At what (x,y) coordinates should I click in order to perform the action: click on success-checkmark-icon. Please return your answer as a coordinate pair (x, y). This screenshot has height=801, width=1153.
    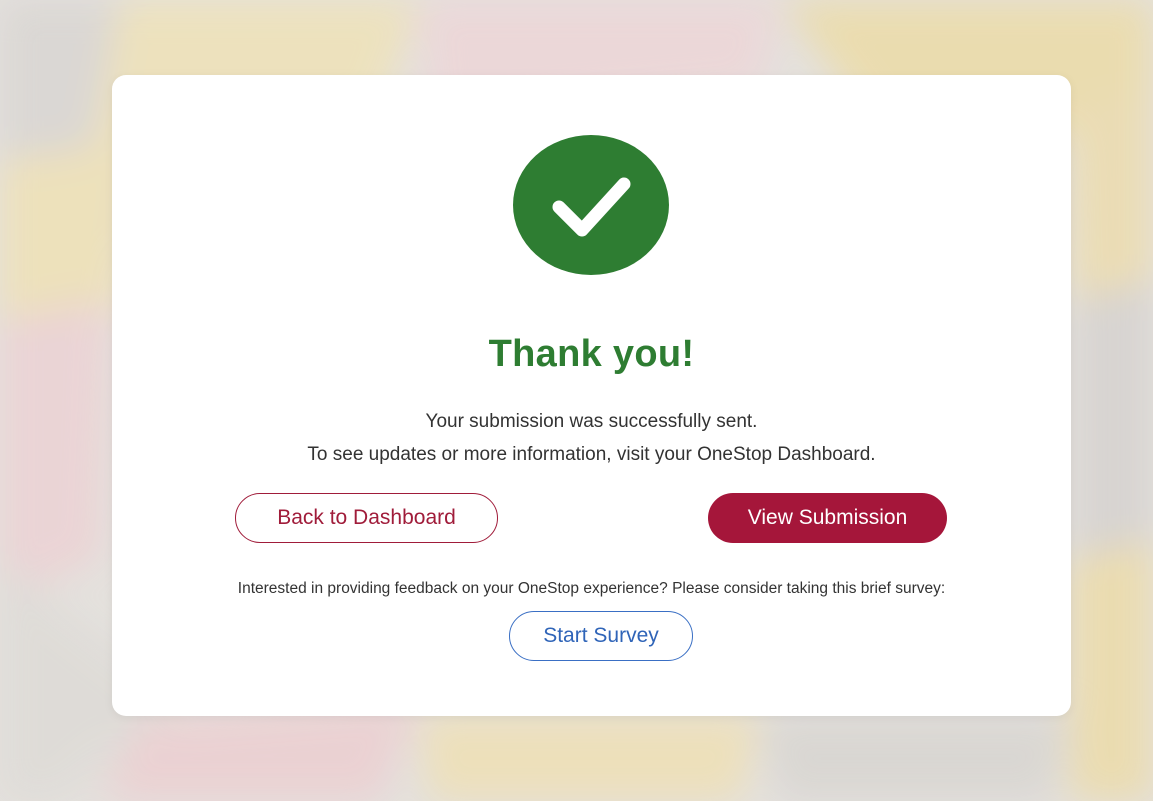
    Looking at the image, I should click on (591, 205).